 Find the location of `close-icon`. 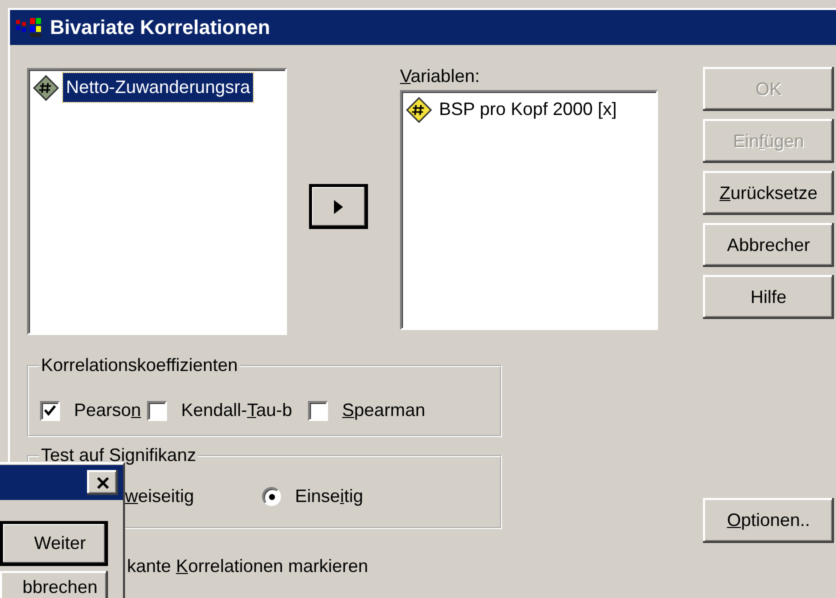

close-icon is located at coordinates (102, 482).